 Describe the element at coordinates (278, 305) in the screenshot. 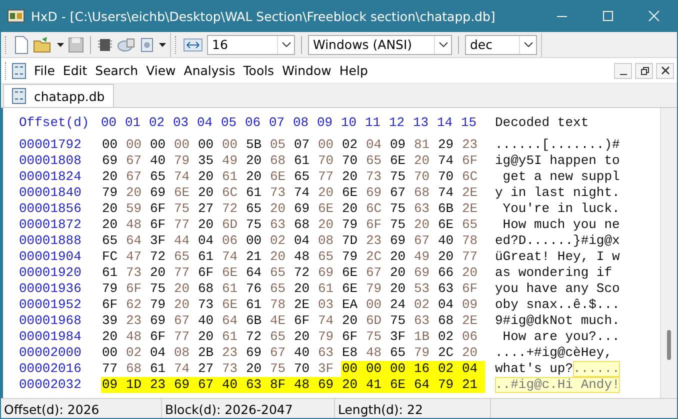

I see `hex-byte: 78` at that location.